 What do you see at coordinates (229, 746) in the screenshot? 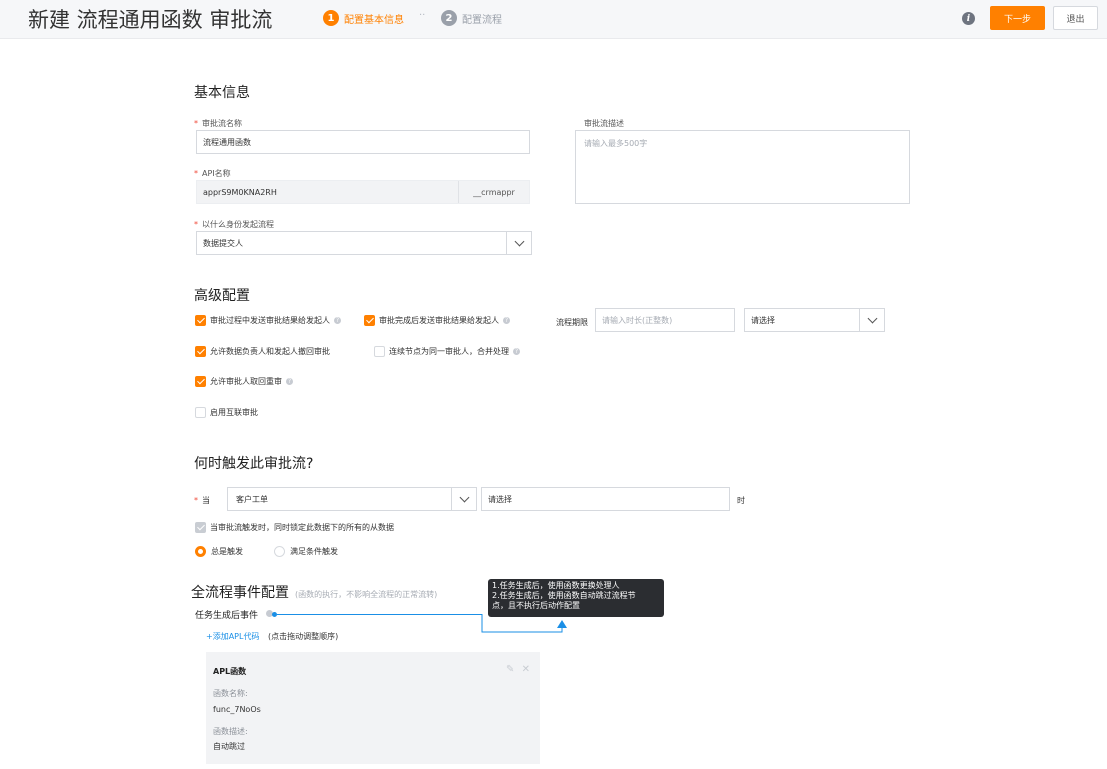
I see `func-desc-value: 自动跳过` at bounding box center [229, 746].